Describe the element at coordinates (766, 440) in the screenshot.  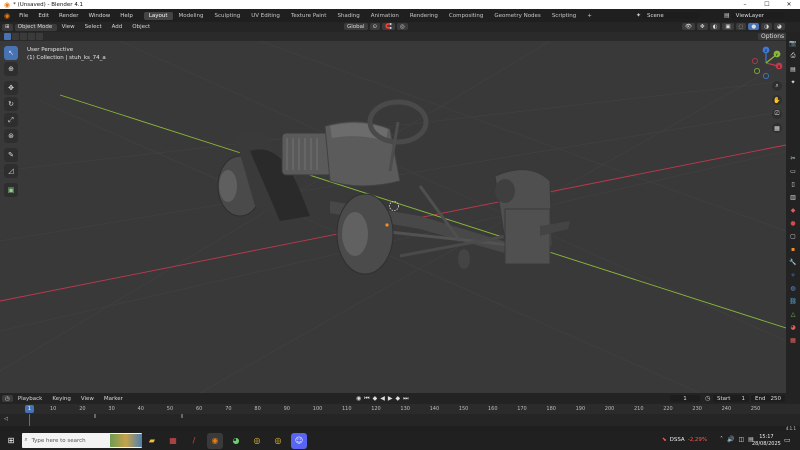
I see `taskbar-clock: 15:17 28/08/2025` at that location.